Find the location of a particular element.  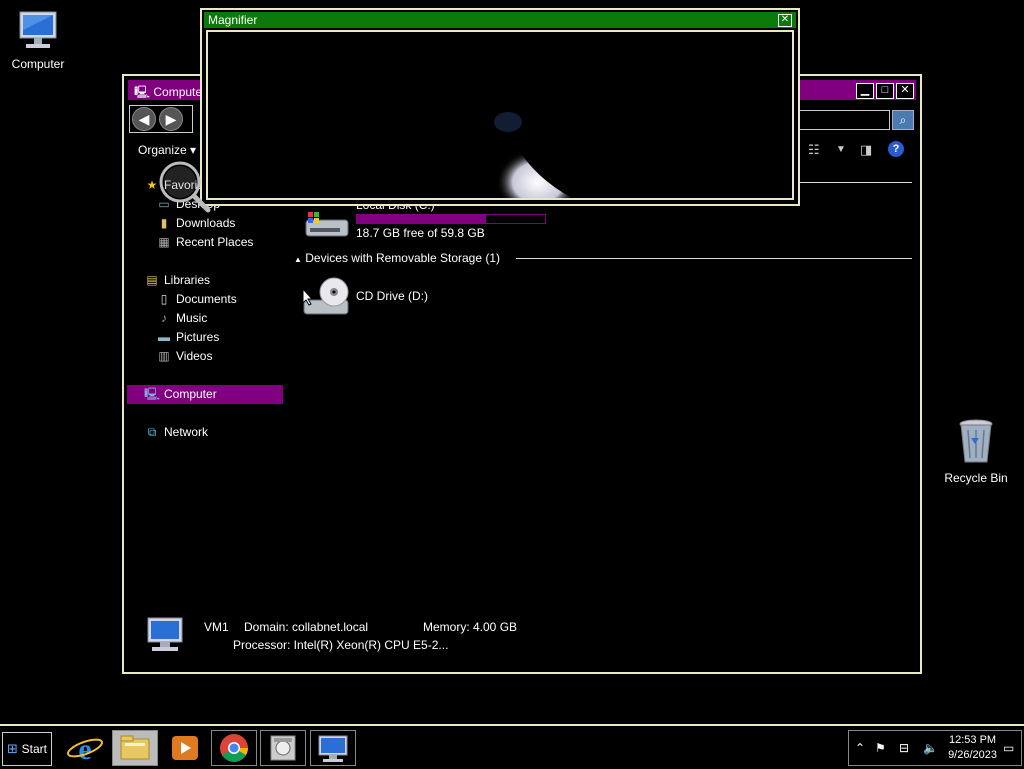

search-icon: ⌕ is located at coordinates (903, 120).